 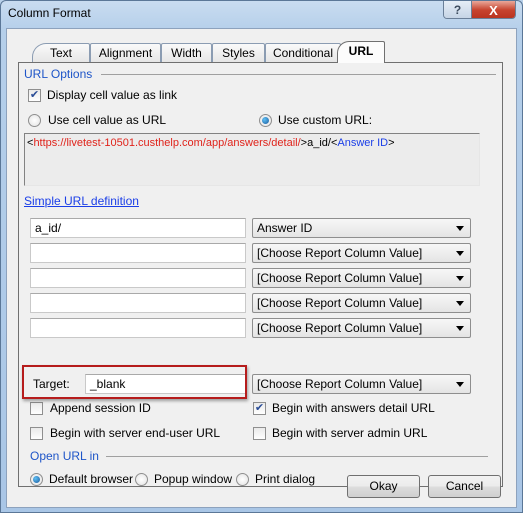 What do you see at coordinates (138, 228) in the screenshot?
I see `url-part-input-1: a_id/` at bounding box center [138, 228].